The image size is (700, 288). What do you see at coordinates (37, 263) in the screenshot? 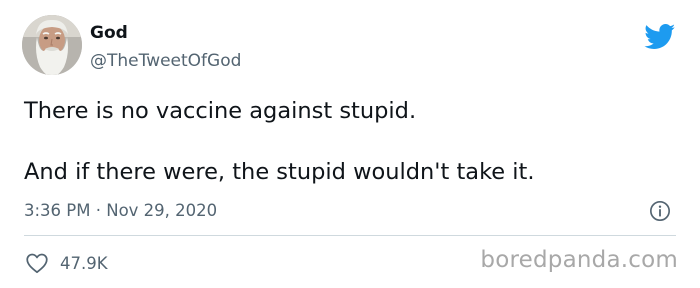
I see `heart-icon` at bounding box center [37, 263].